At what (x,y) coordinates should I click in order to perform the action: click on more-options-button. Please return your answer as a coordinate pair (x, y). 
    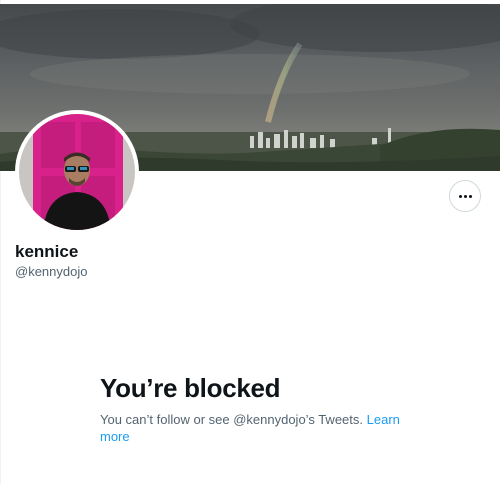
    Looking at the image, I should click on (465, 196).